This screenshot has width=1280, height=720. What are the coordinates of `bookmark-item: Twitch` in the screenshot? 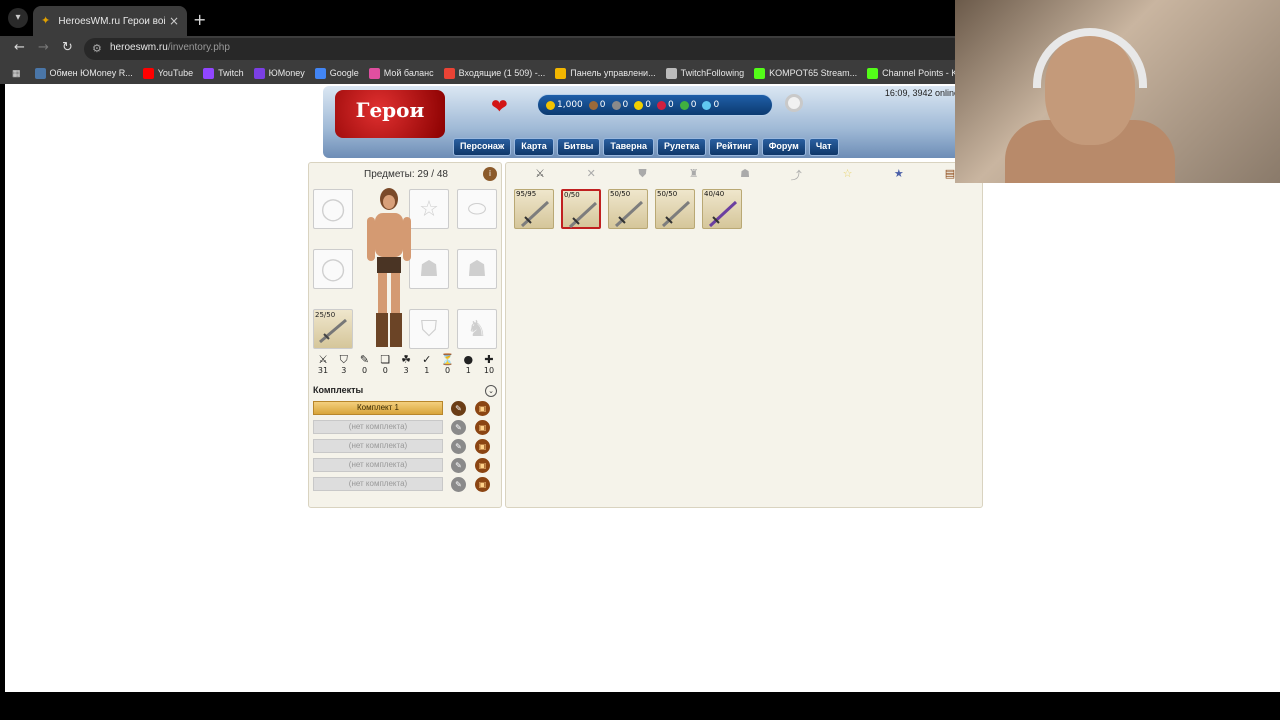 It's located at (223, 73).